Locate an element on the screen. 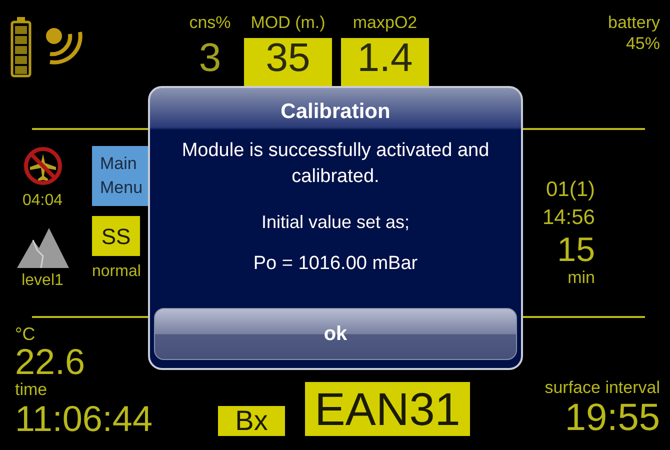  gauge-label: cns% is located at coordinates (210, 23).